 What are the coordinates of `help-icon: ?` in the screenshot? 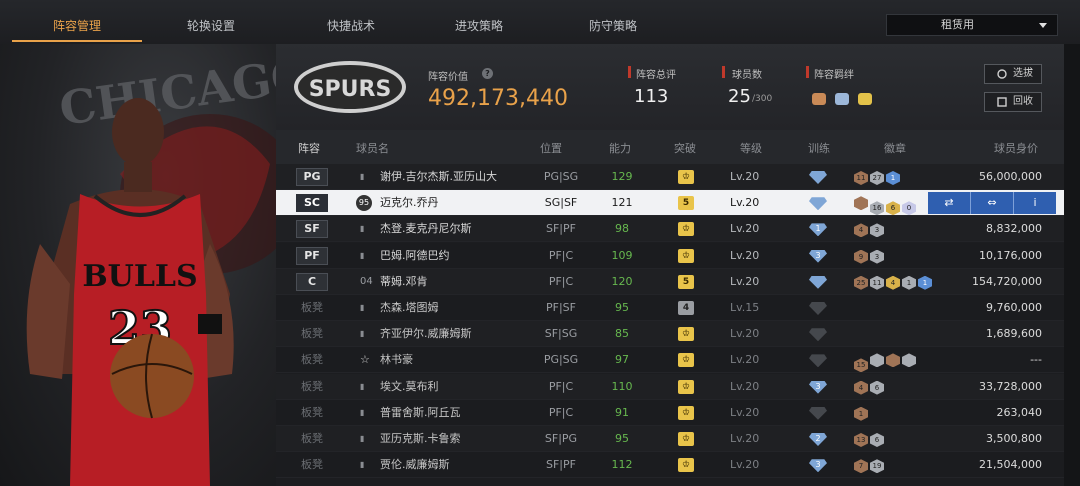 It's located at (487, 73).